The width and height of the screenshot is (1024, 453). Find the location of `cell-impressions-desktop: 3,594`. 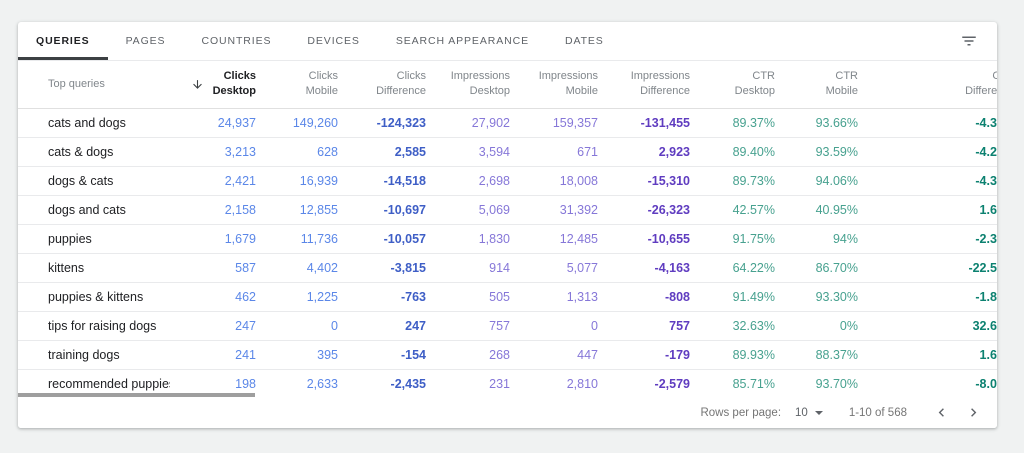

cell-impressions-desktop: 3,594 is located at coordinates (468, 152).